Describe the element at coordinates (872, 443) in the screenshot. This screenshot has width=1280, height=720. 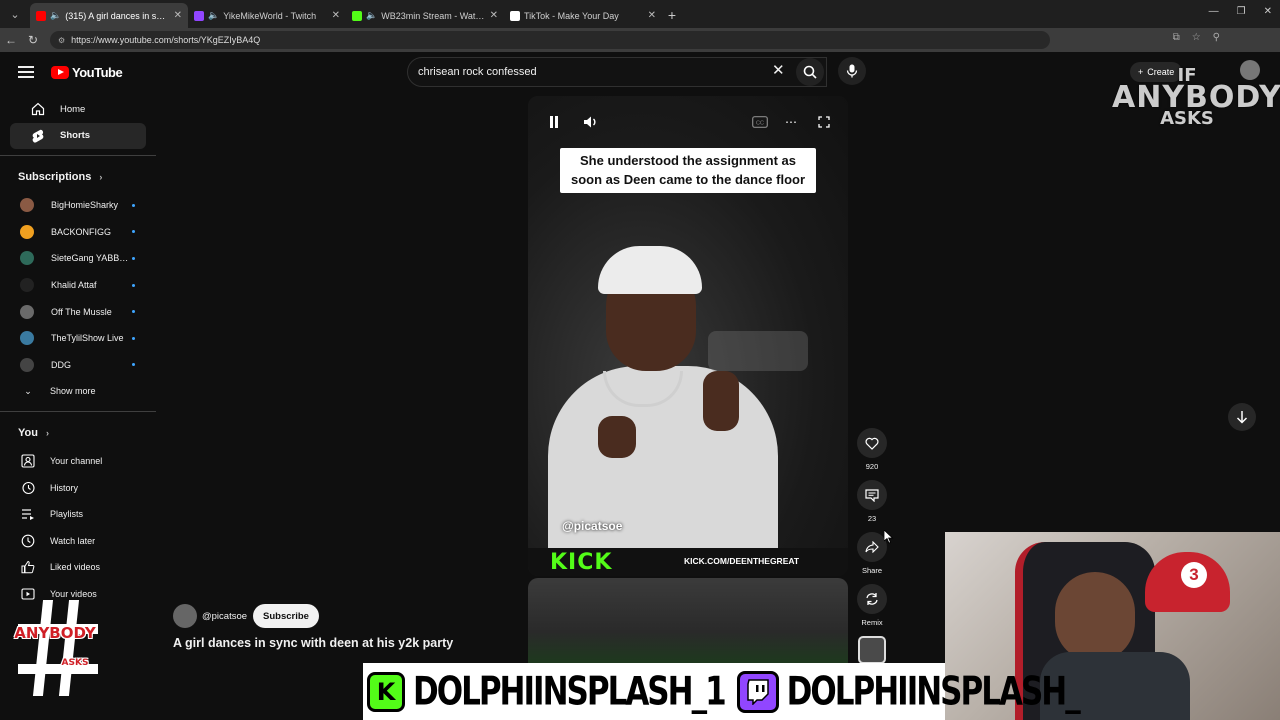
I see `like-button` at that location.